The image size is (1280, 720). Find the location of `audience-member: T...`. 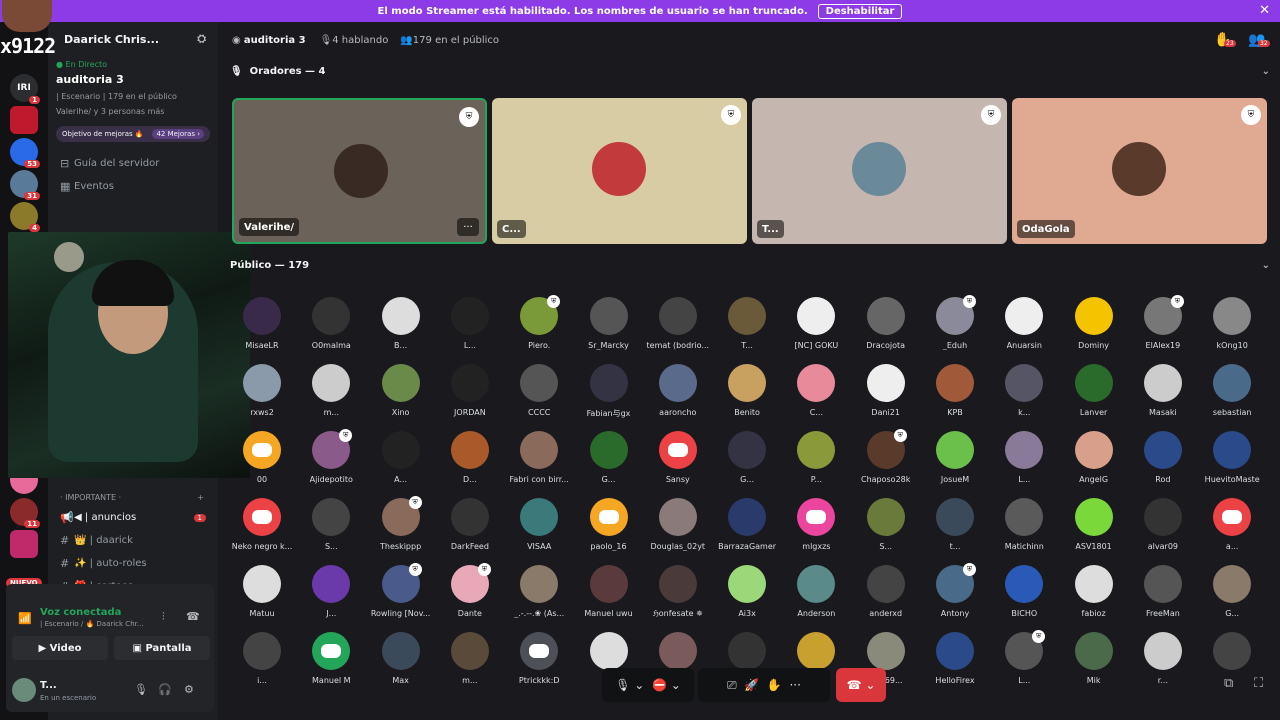

audience-member: T... is located at coordinates (747, 323).